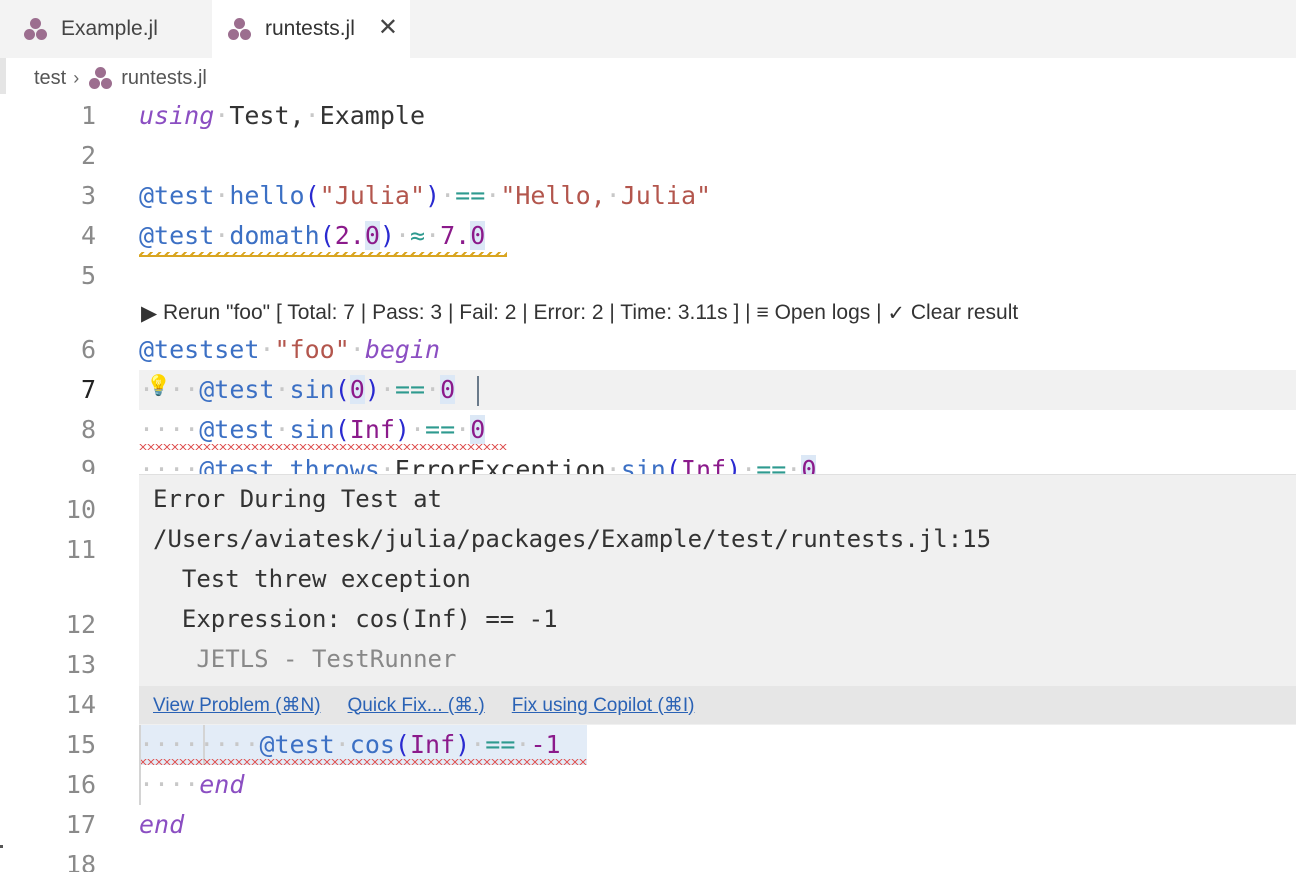  I want to click on clear-result-link: Clear result, so click(964, 313).